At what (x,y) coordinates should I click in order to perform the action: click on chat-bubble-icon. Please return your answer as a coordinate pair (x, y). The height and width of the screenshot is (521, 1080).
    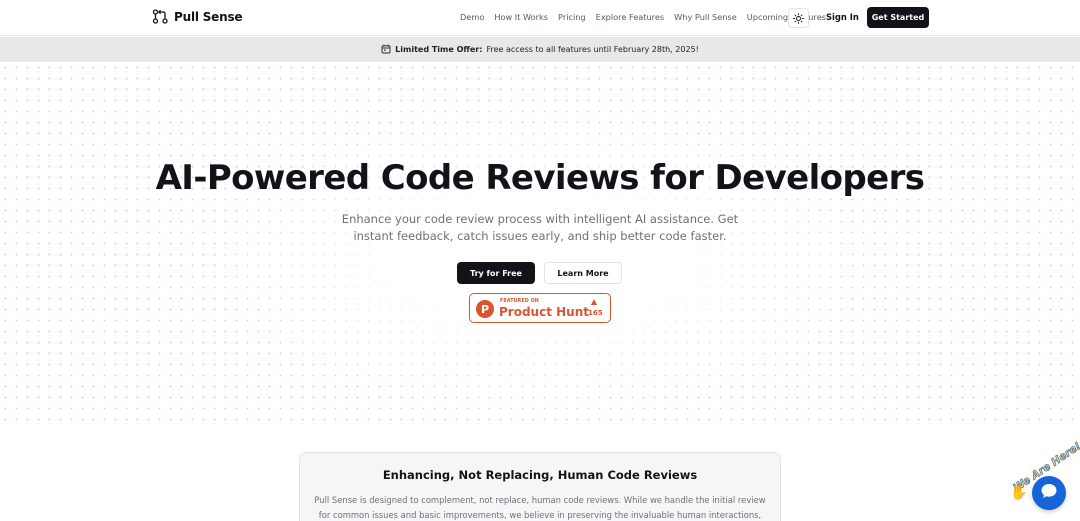
    Looking at the image, I should click on (1049, 493).